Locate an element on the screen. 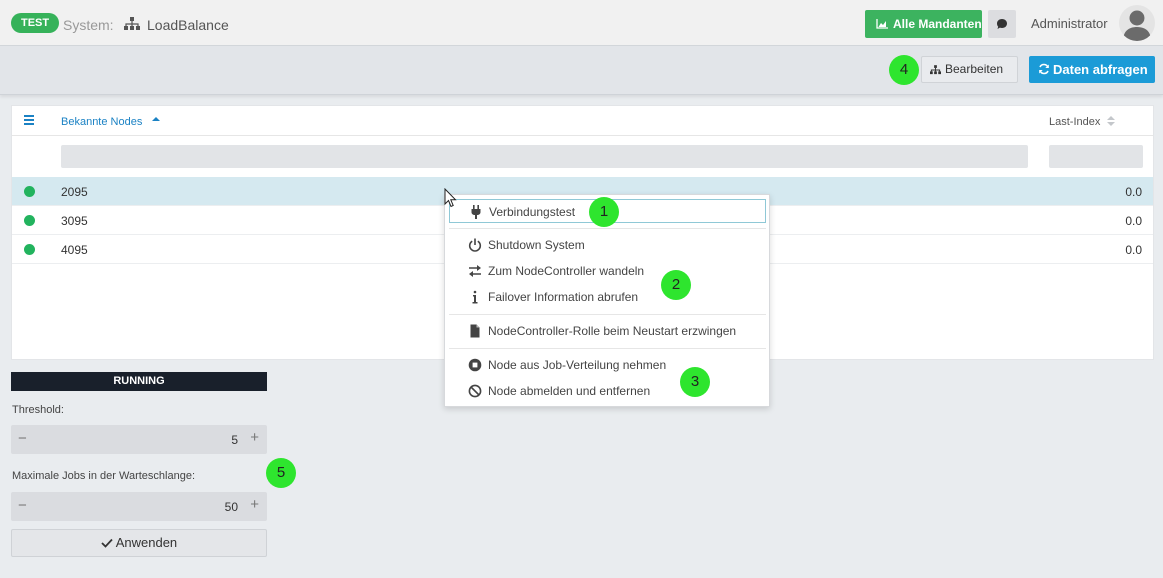 The width and height of the screenshot is (1163, 578). info-icon is located at coordinates (475, 297).